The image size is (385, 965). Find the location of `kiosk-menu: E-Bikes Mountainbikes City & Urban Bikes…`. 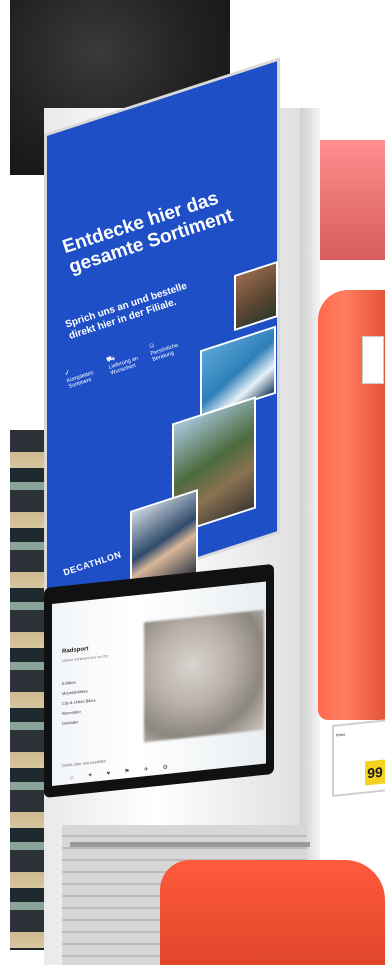

kiosk-menu: E-Bikes Mountainbikes City & Urban Bikes… is located at coordinates (79, 702).